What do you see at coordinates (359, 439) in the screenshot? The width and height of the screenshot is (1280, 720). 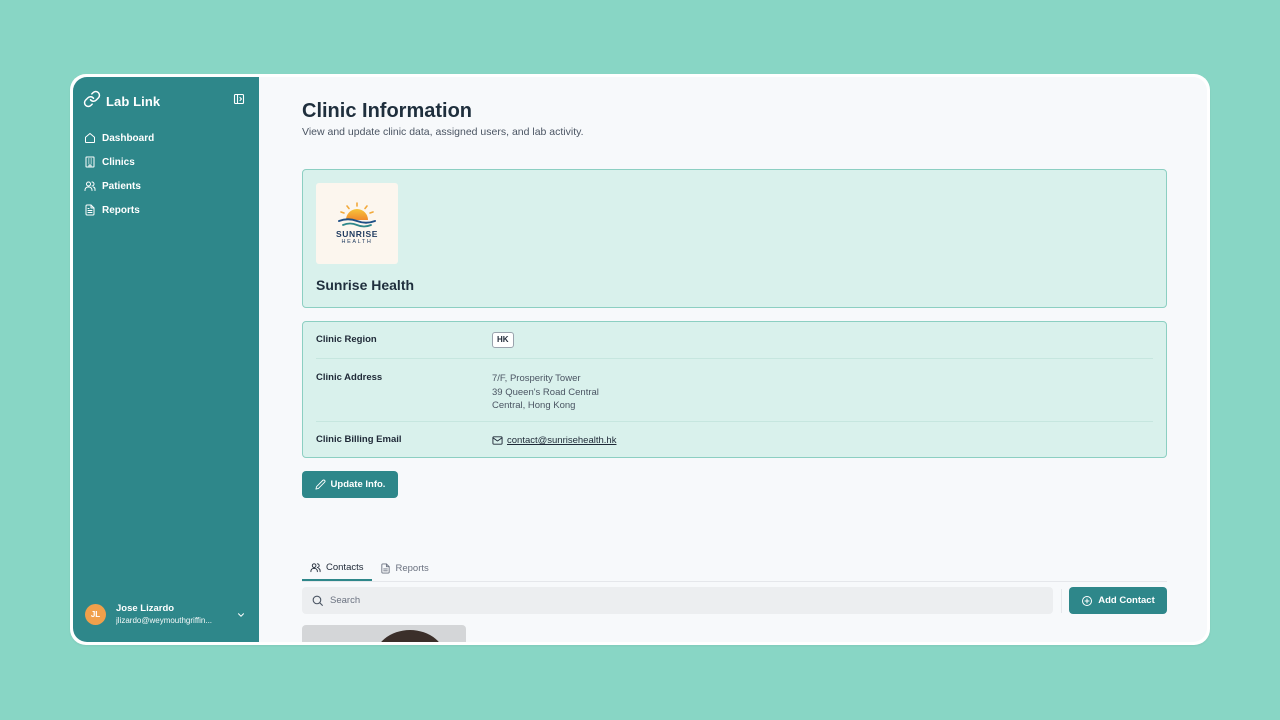 I see `billing-label: Clinic Billing Email` at bounding box center [359, 439].